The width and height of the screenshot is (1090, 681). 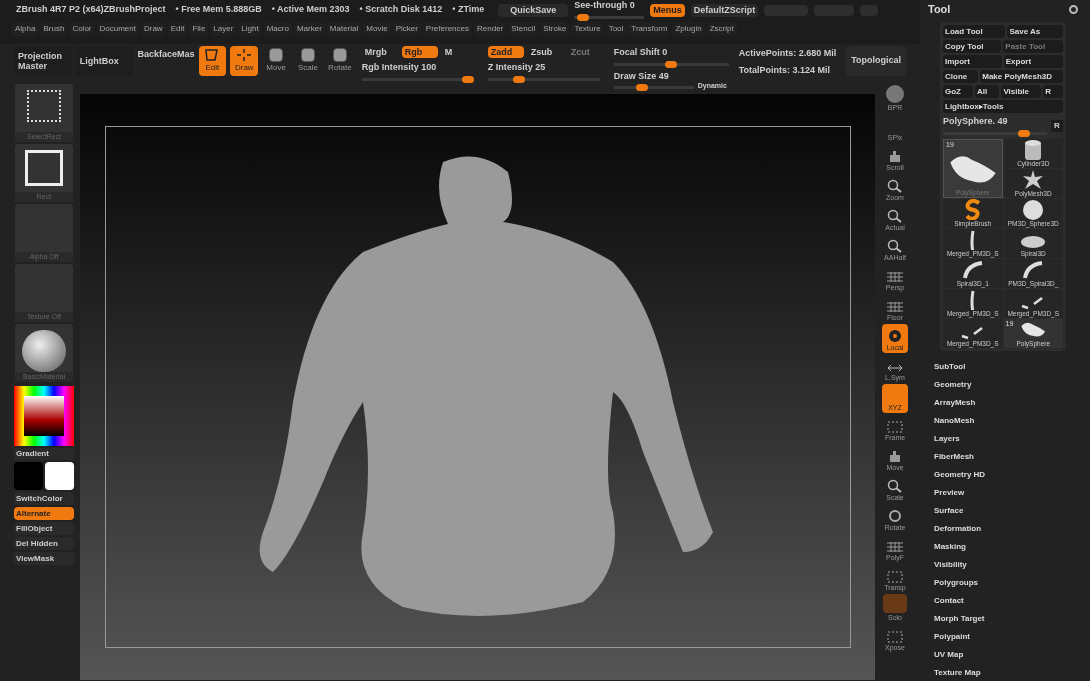 What do you see at coordinates (1009, 529) in the screenshot?
I see `subpalette-header: Deformation` at bounding box center [1009, 529].